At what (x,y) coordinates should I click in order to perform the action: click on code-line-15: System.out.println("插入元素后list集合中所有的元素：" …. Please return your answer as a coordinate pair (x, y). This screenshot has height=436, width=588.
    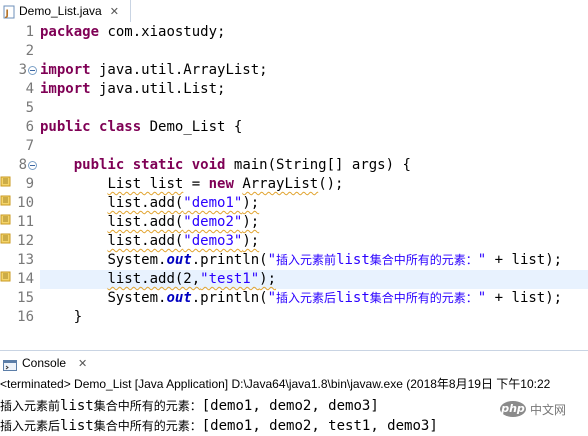
    Looking at the image, I should click on (301, 298).